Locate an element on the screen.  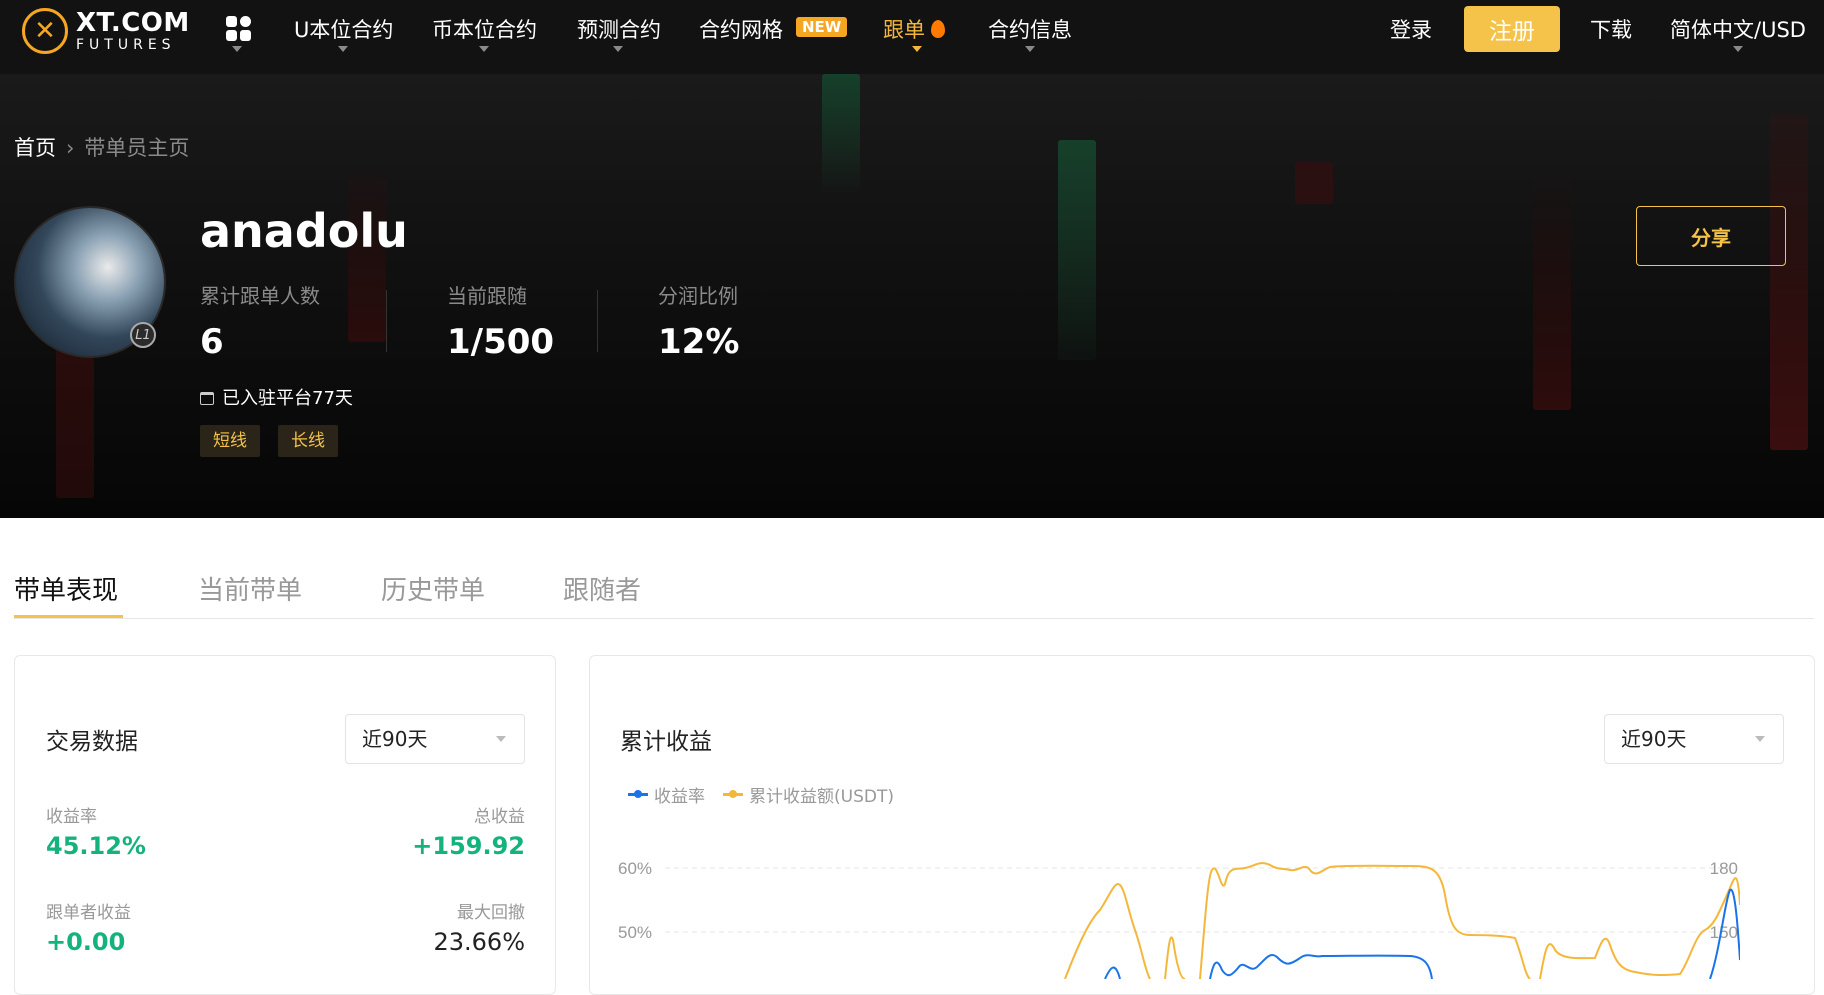
metric-label-total-pnl: 总收益 is located at coordinates (499, 817).